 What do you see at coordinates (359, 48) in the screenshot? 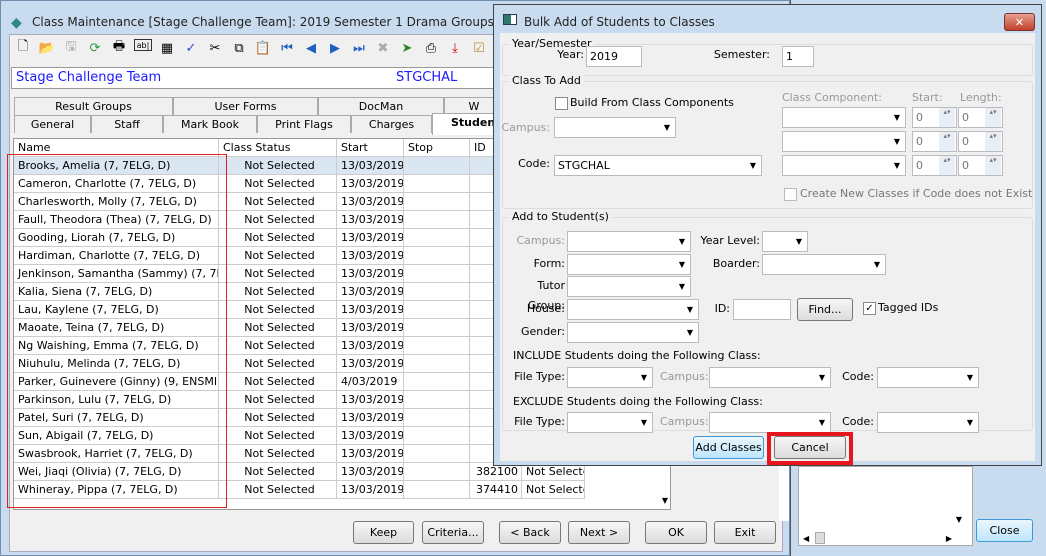
I see `last-record-icon: ⏭` at bounding box center [359, 48].